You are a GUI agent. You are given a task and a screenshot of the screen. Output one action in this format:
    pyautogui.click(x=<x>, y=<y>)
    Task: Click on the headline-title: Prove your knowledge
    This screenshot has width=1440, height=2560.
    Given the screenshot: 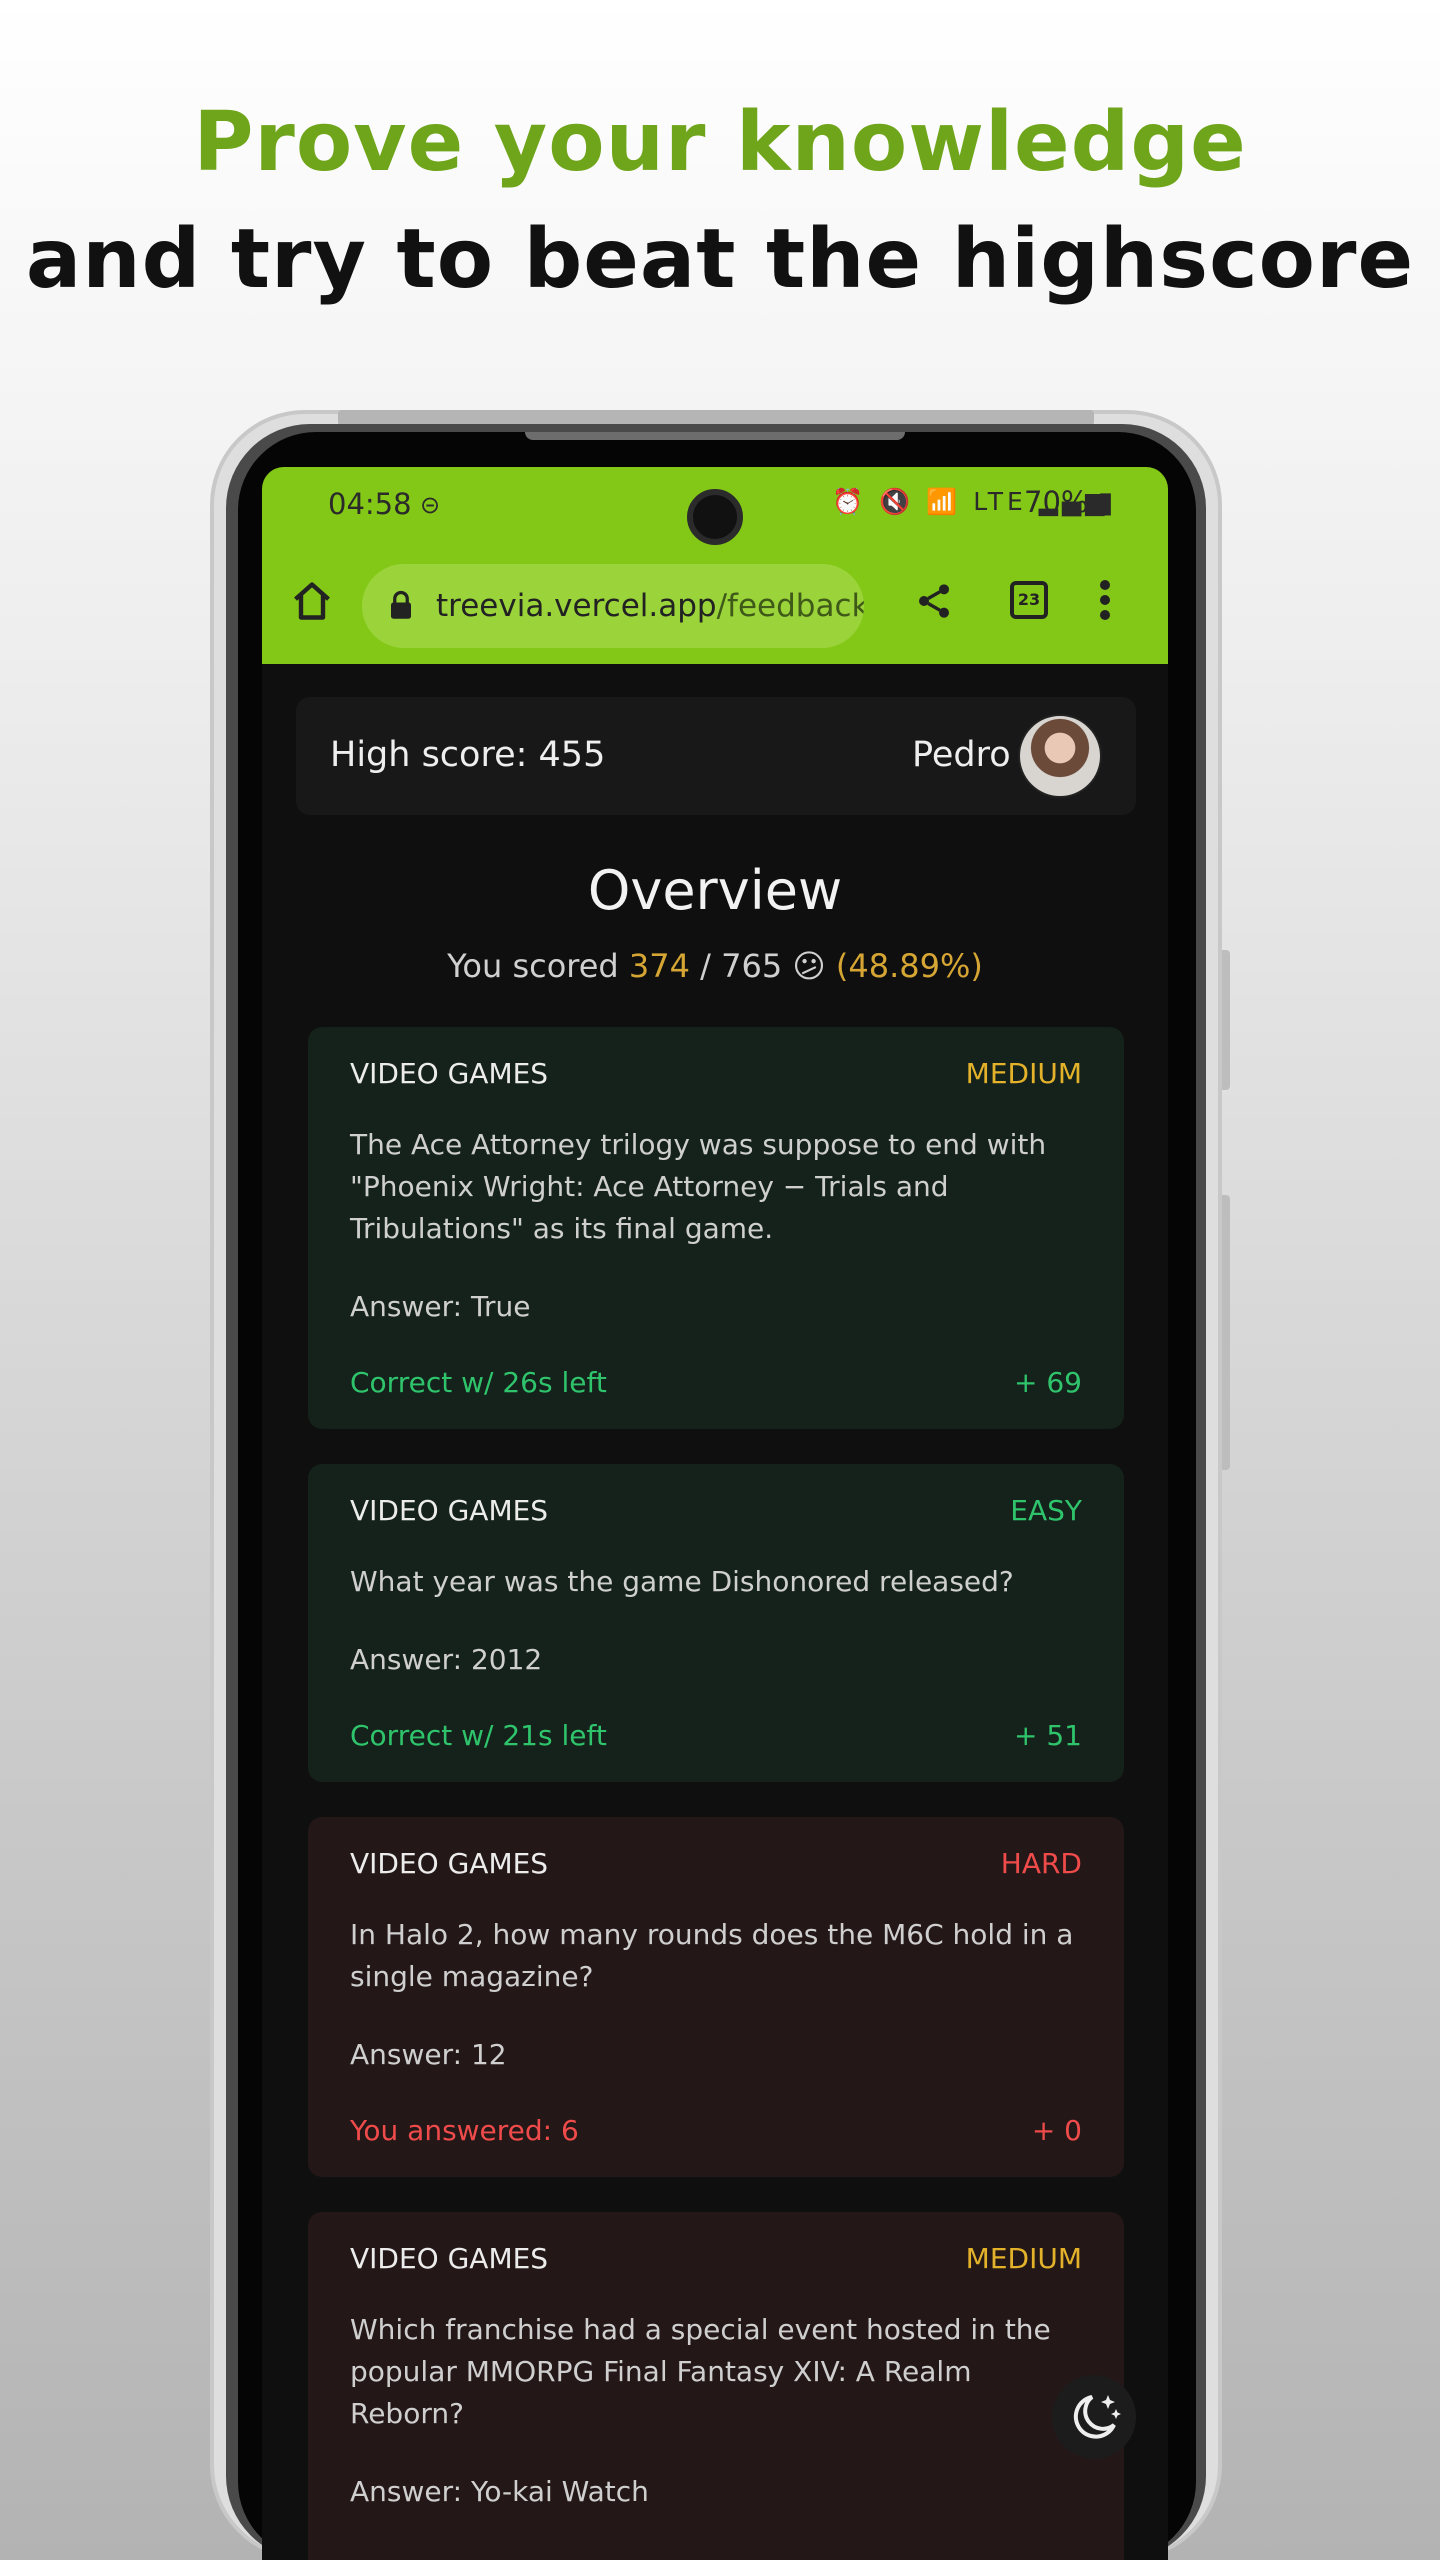 What is the action you would take?
    pyautogui.click(x=720, y=142)
    